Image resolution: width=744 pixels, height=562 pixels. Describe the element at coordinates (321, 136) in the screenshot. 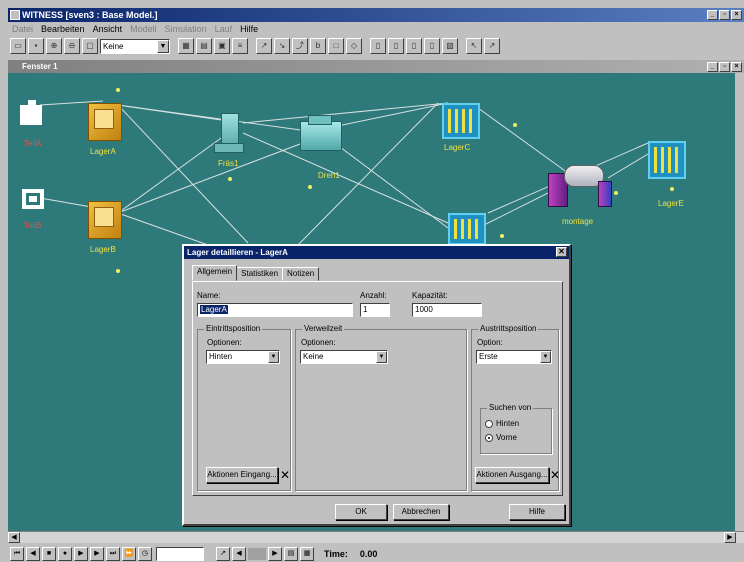

I see `machine-dreh1-icon` at that location.